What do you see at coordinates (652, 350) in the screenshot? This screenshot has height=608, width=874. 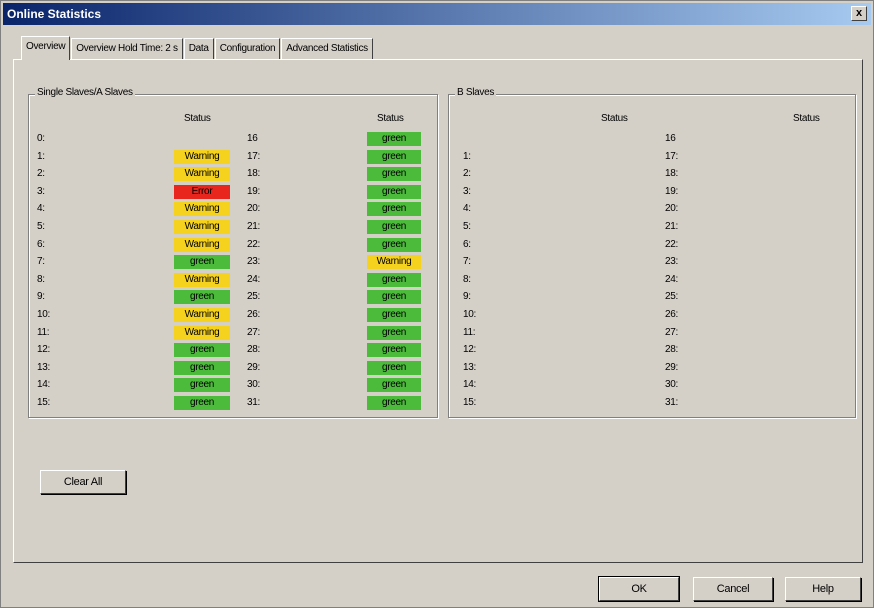 I see `table-row: 12: 28:` at bounding box center [652, 350].